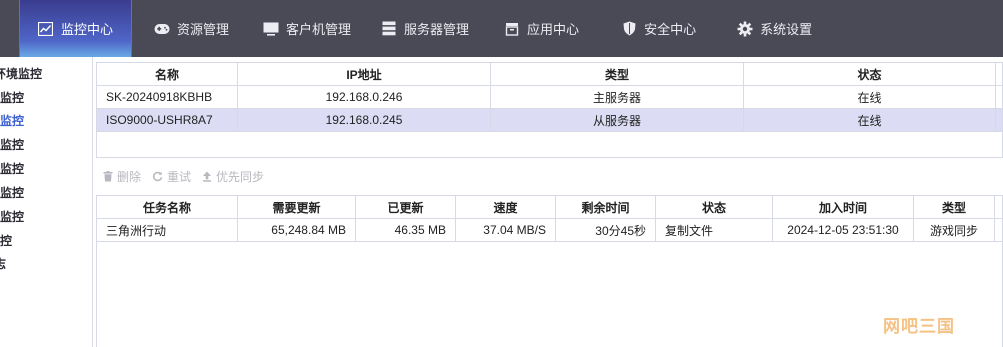  I want to click on column-header-task-name: 任务名称, so click(167, 207).